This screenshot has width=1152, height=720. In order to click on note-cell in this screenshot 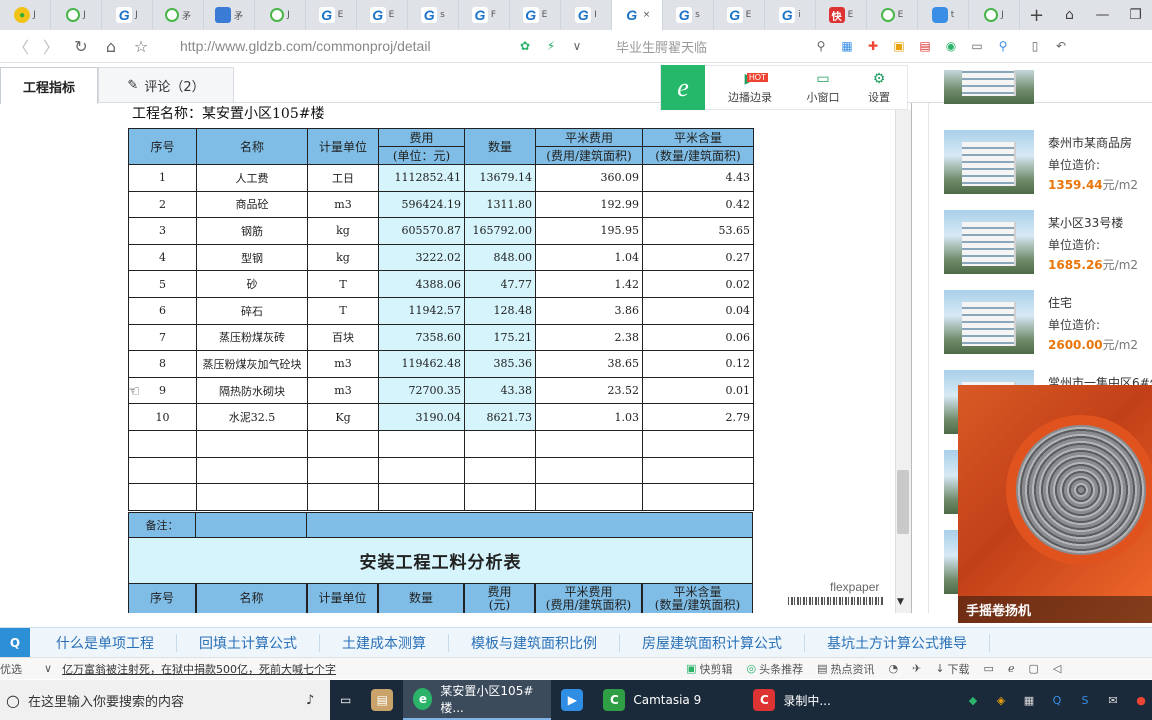, I will do `click(251, 525)`.